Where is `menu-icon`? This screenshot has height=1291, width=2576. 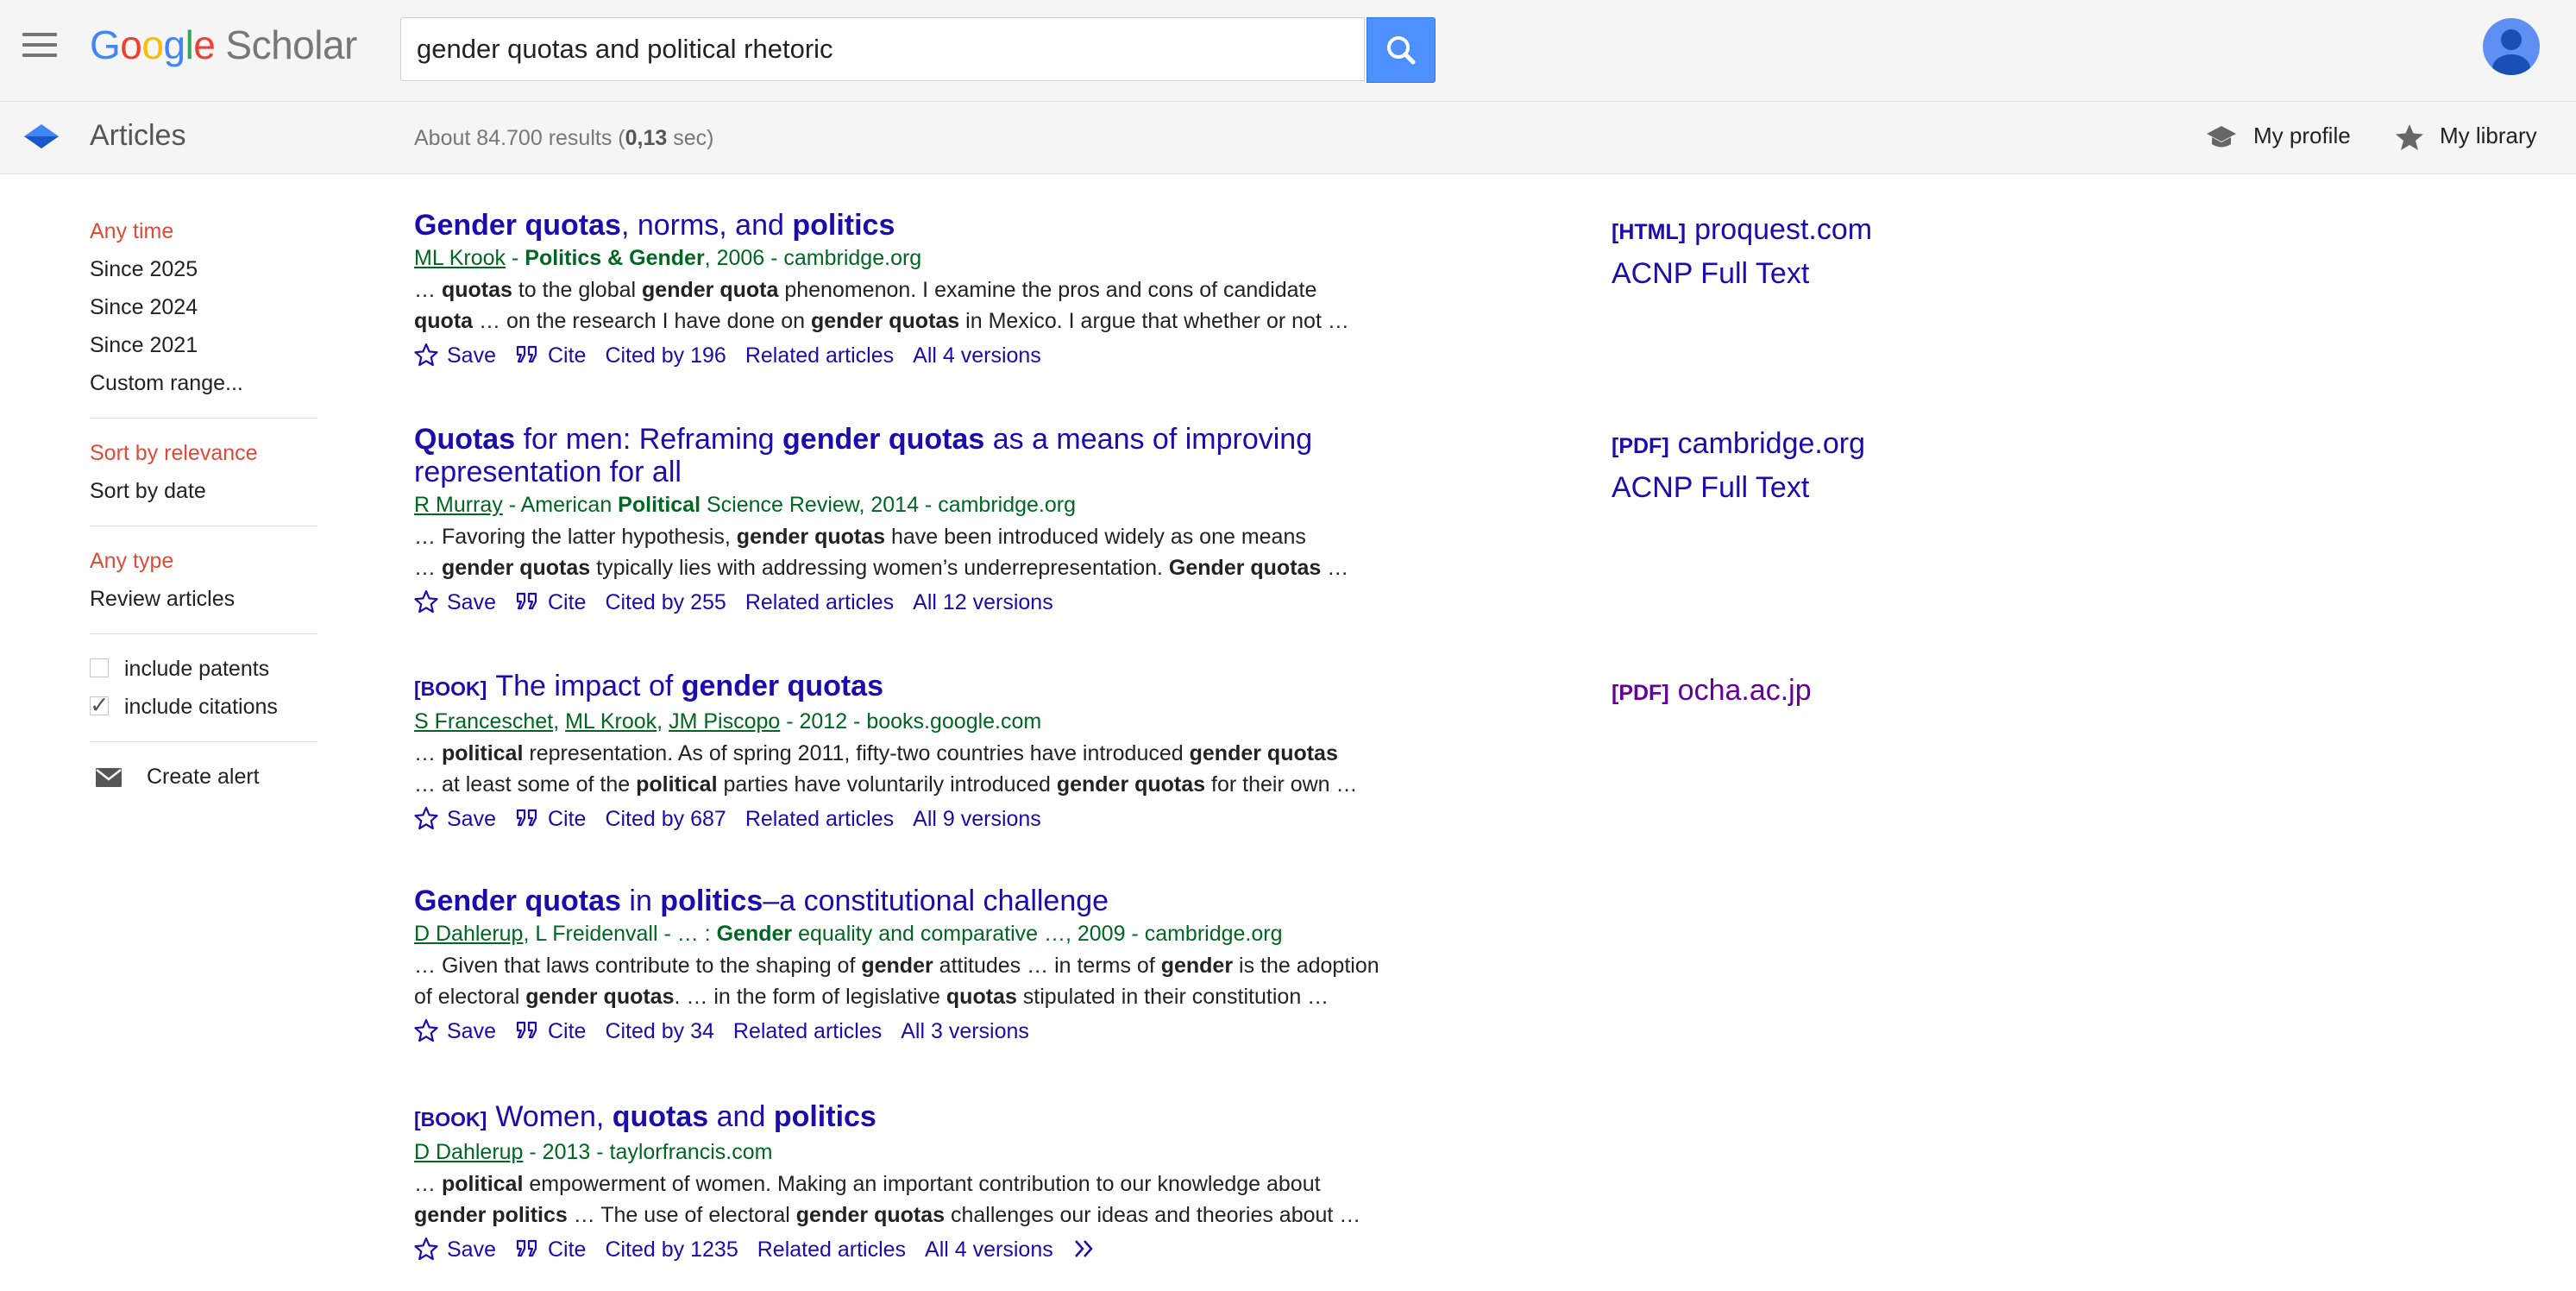
menu-icon is located at coordinates (39, 47).